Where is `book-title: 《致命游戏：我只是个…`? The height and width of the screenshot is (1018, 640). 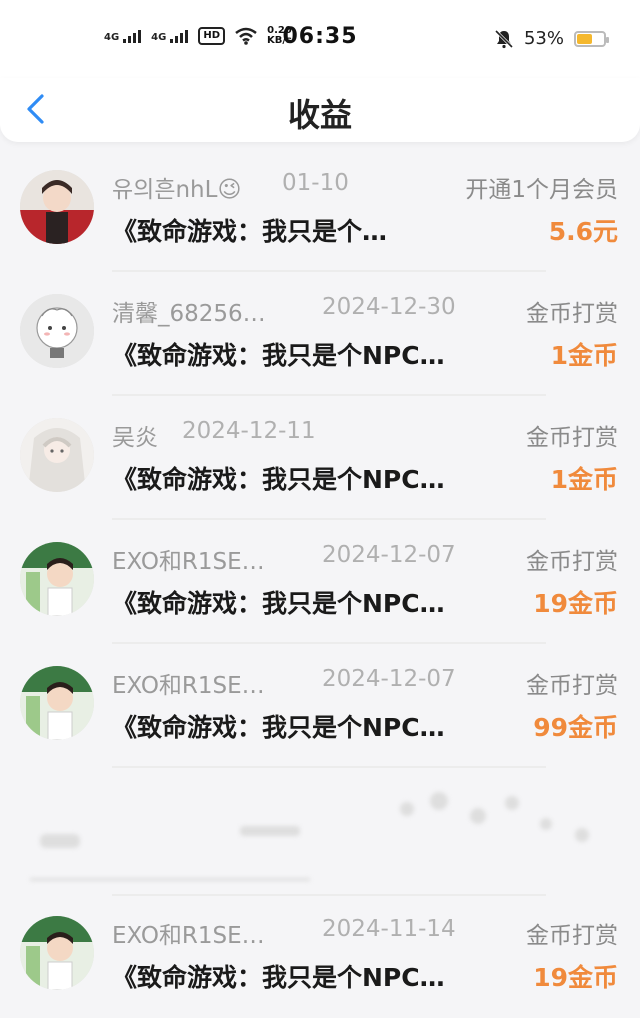
book-title: 《致命游戏：我只是个… is located at coordinates (250, 231).